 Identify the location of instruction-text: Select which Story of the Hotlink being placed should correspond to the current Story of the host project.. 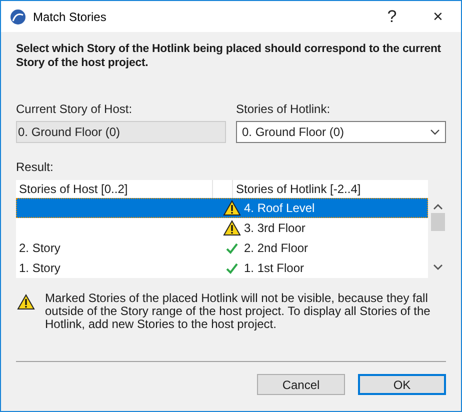
(229, 56).